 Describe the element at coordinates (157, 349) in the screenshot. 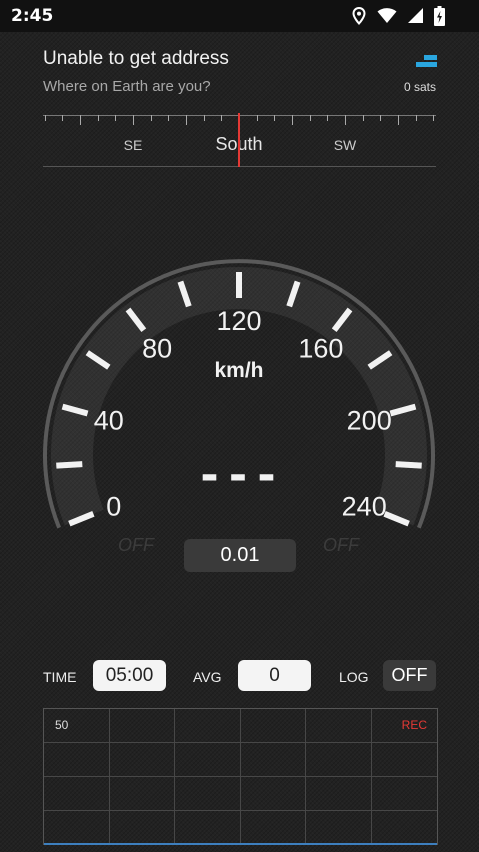

I see `gauge-scale-label: 80` at that location.